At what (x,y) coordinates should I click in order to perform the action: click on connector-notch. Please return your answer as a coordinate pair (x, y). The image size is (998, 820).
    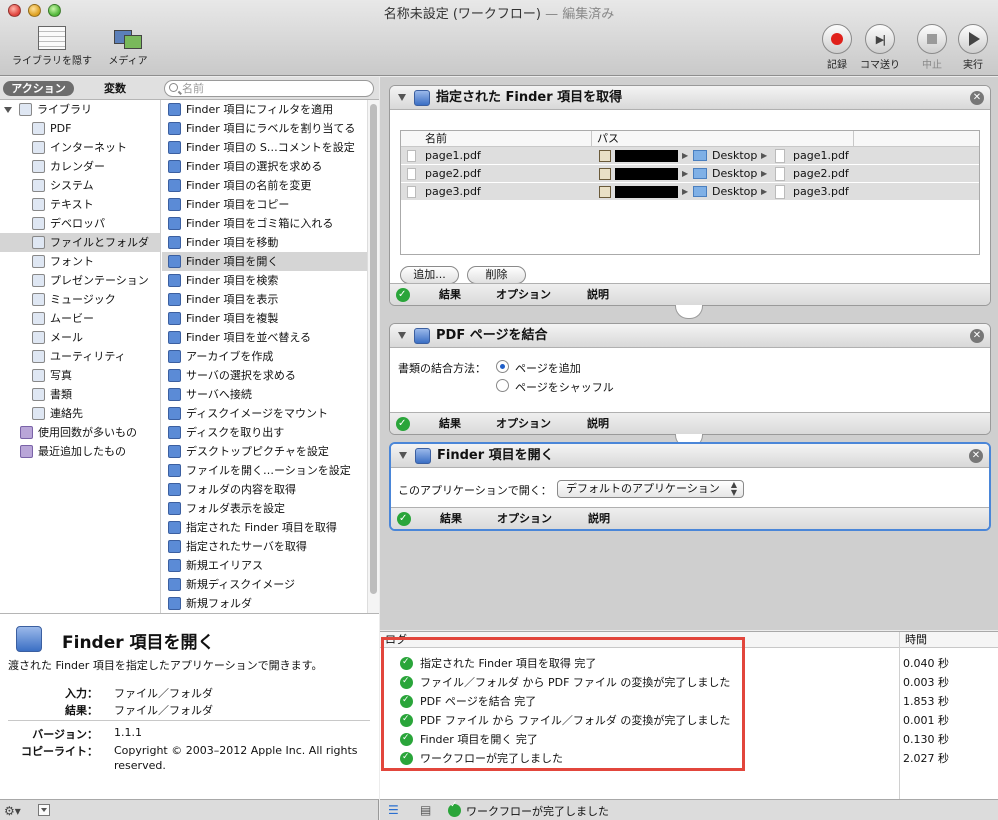
    Looking at the image, I should click on (689, 312).